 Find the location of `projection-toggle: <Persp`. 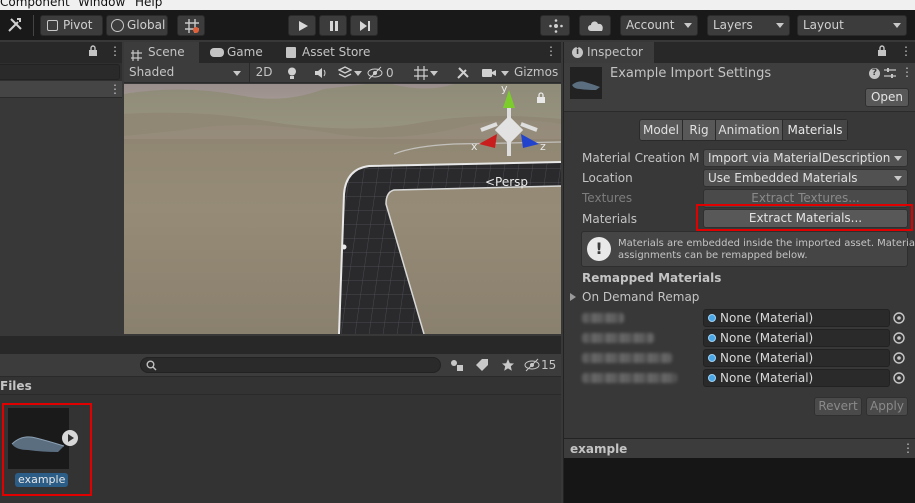

projection-toggle: <Persp is located at coordinates (506, 182).